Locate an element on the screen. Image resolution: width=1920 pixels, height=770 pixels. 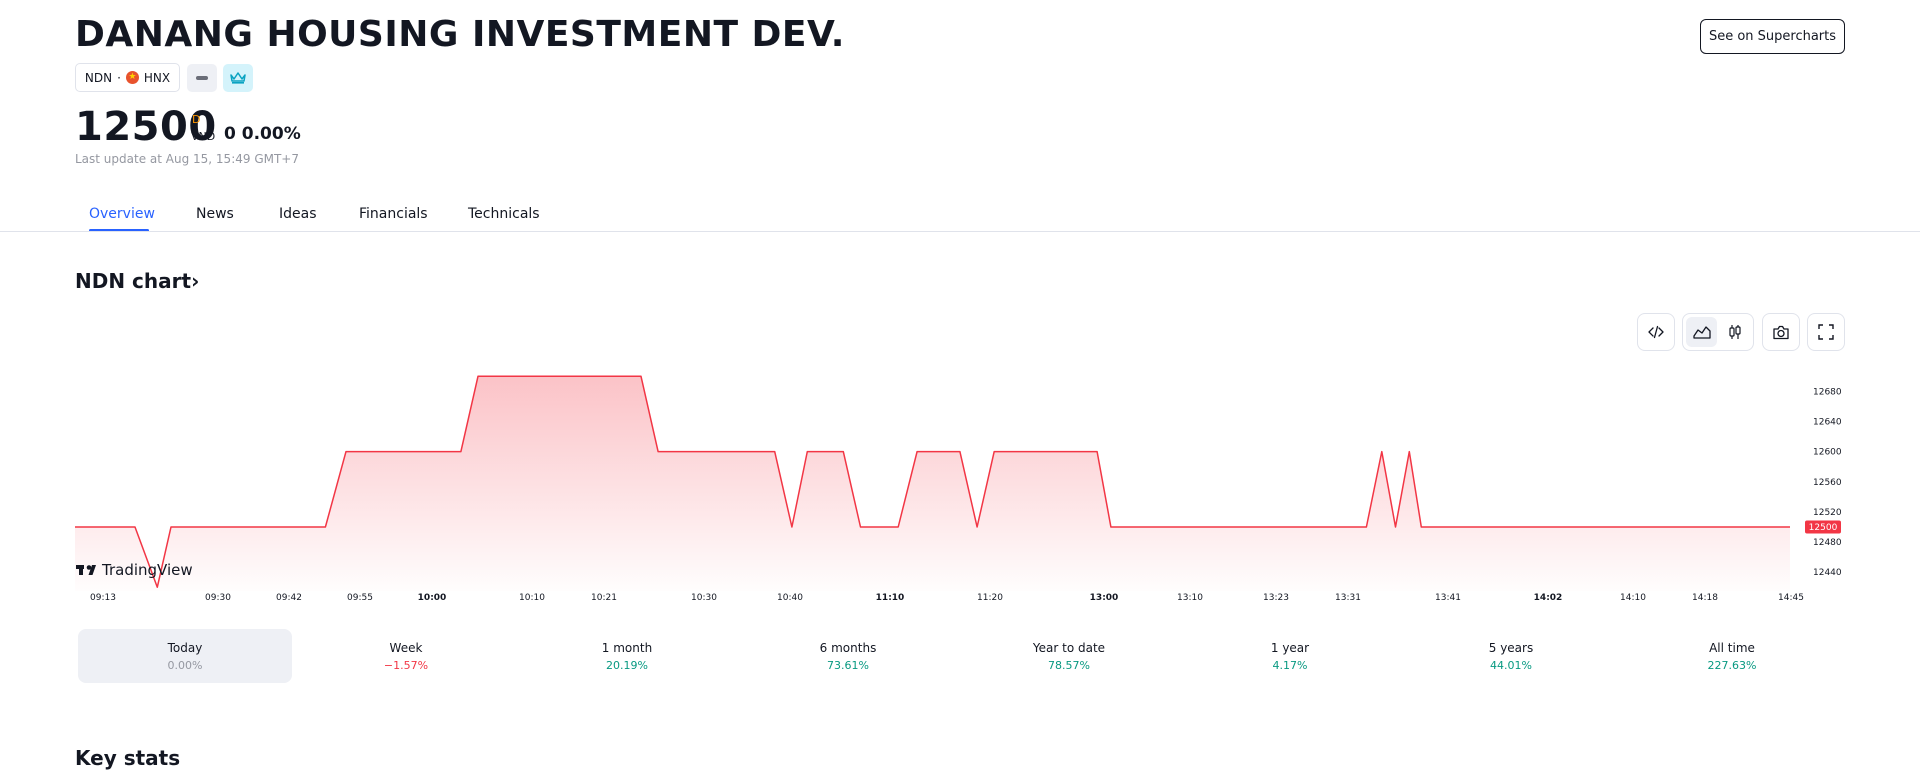
period-year-to-date: Year to date 78.57% is located at coordinates (1069, 656).